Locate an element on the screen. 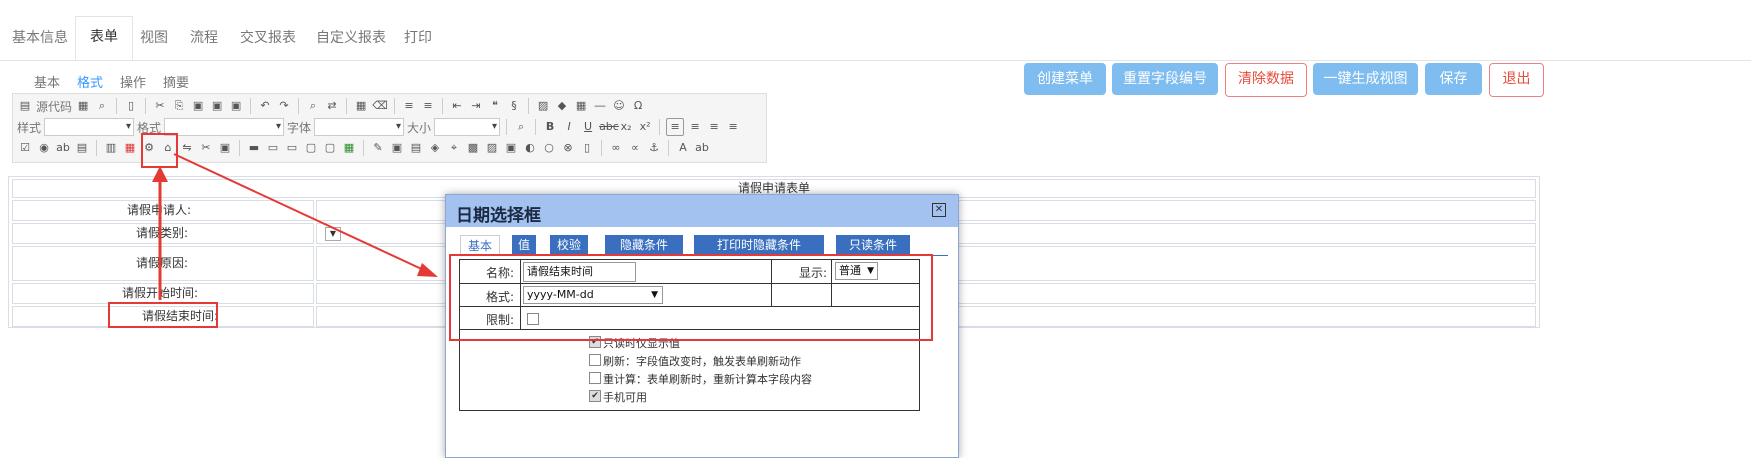 This screenshot has height=458, width=1751. dialog-tab-validation: 校验 is located at coordinates (569, 245).